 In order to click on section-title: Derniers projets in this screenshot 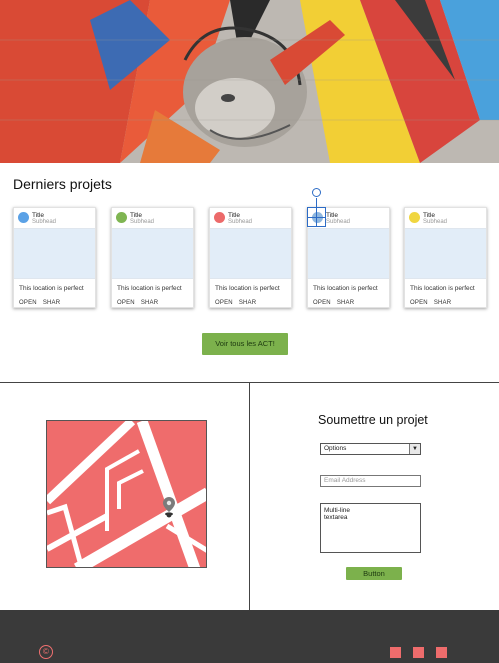, I will do `click(62, 184)`.